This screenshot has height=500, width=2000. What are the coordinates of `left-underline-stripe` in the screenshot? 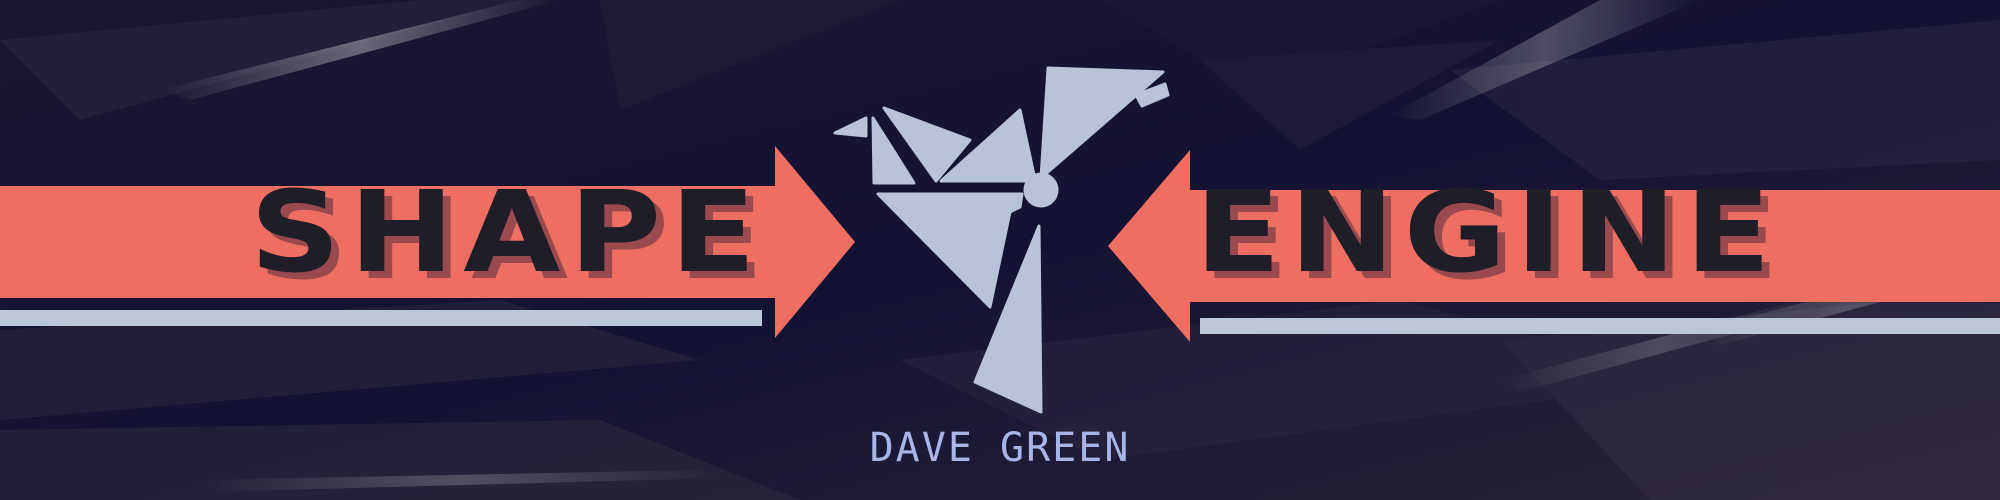 It's located at (381, 318).